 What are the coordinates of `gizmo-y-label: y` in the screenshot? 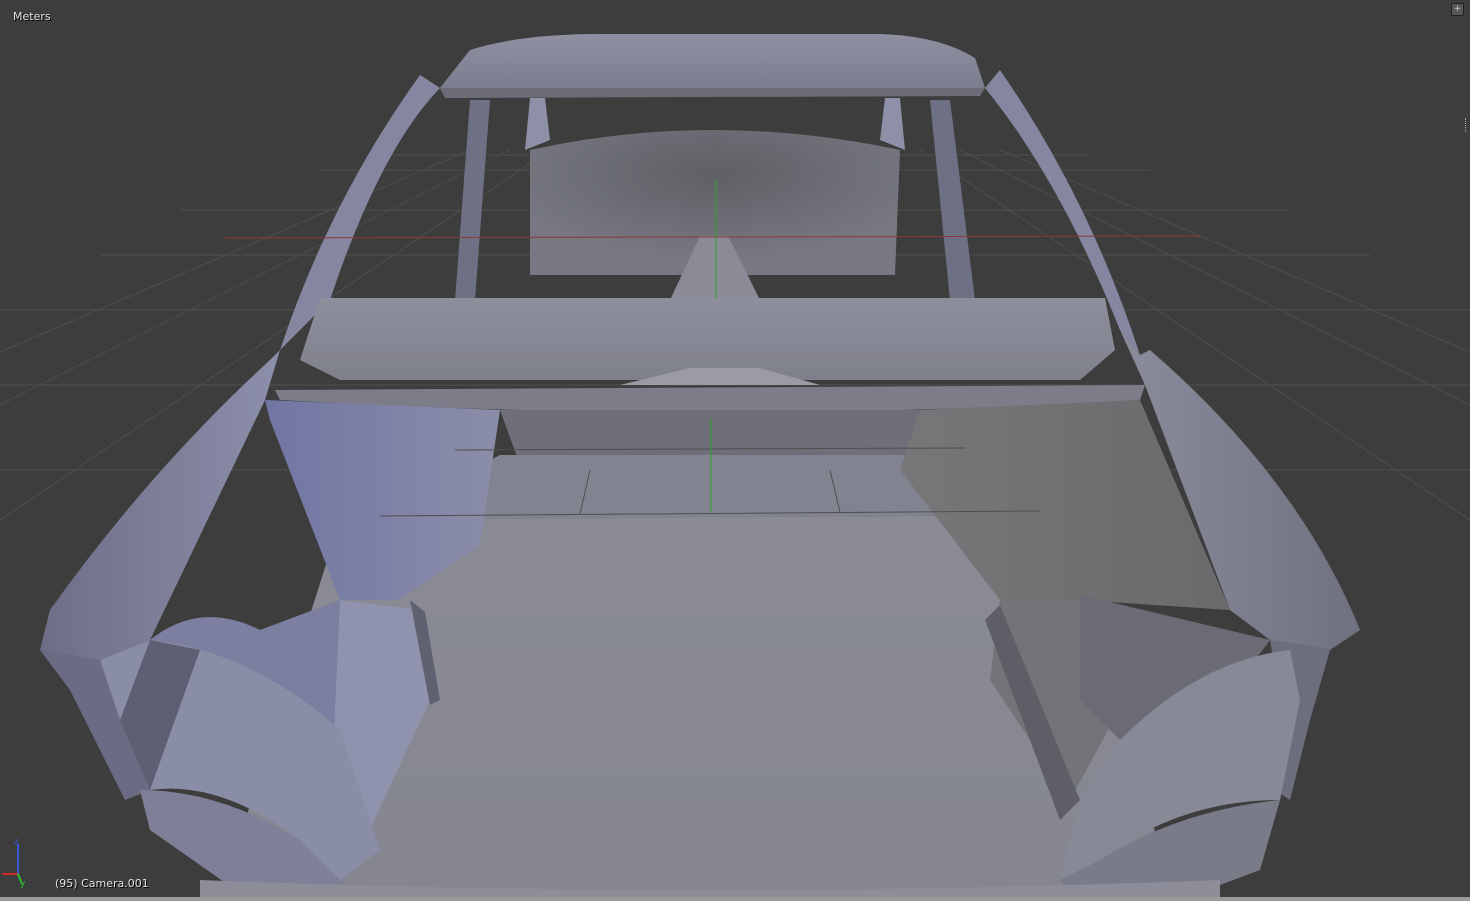 It's located at (23, 884).